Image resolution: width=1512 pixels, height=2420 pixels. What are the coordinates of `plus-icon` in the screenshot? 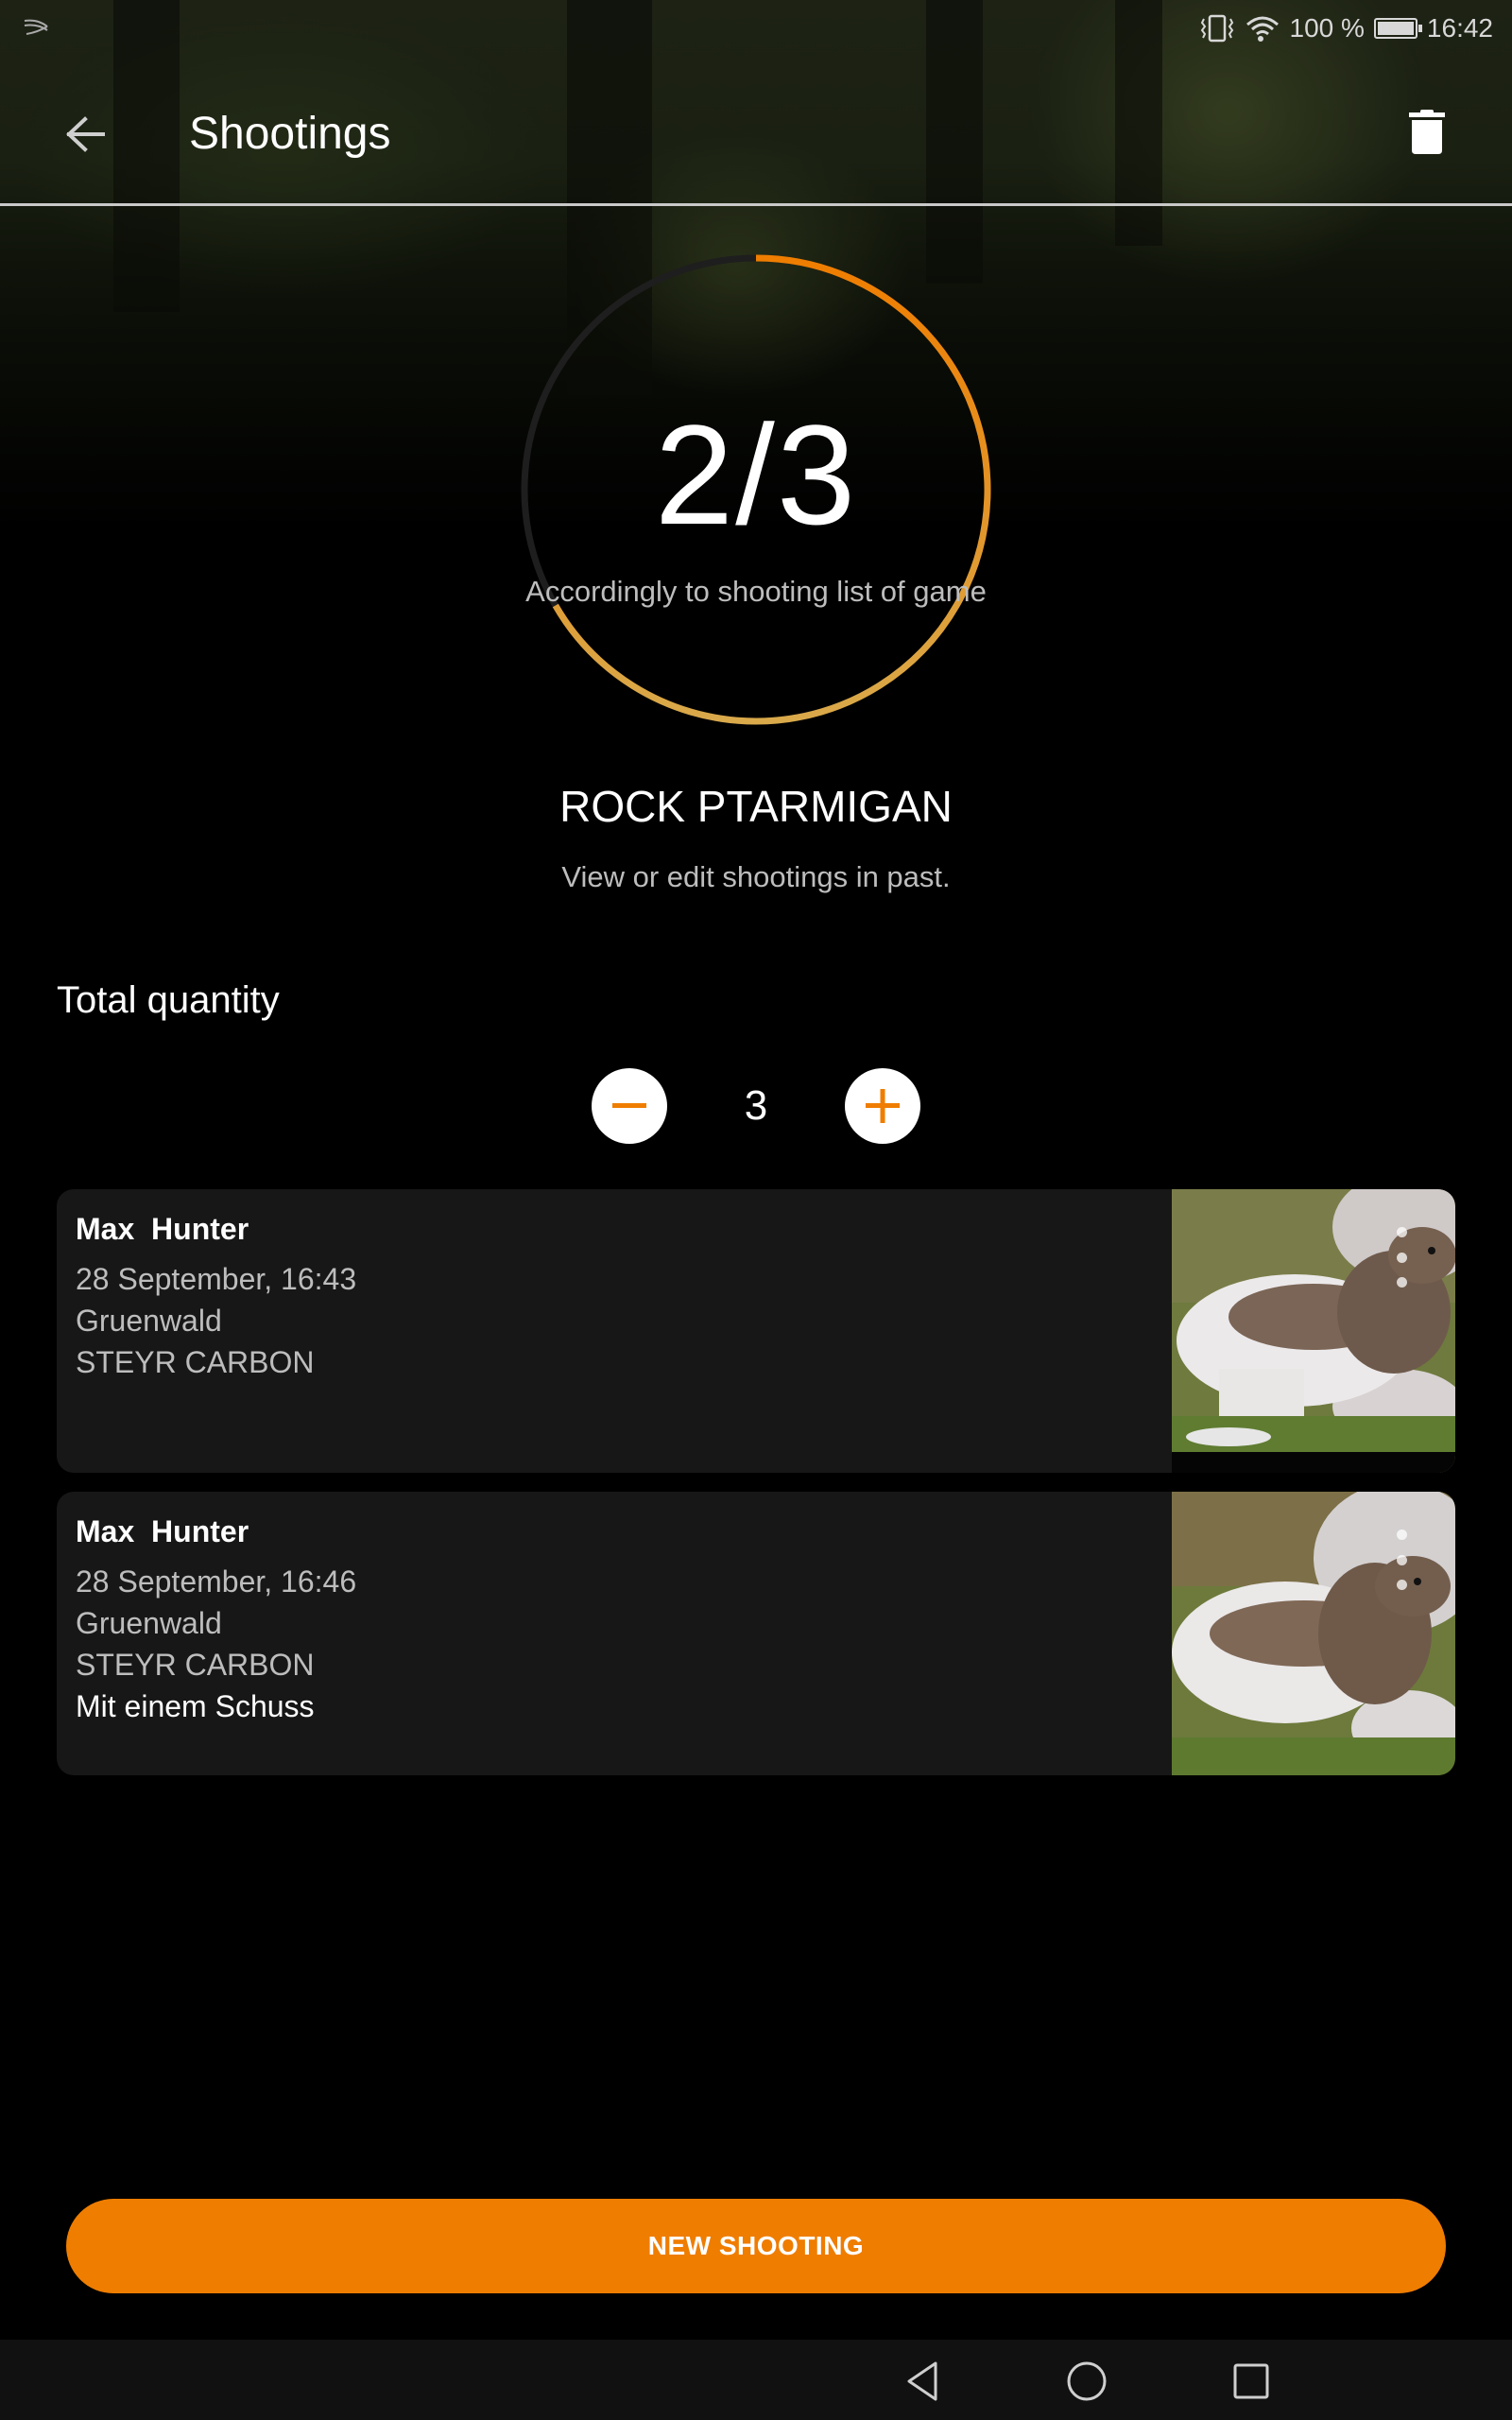 It's located at (883, 1106).